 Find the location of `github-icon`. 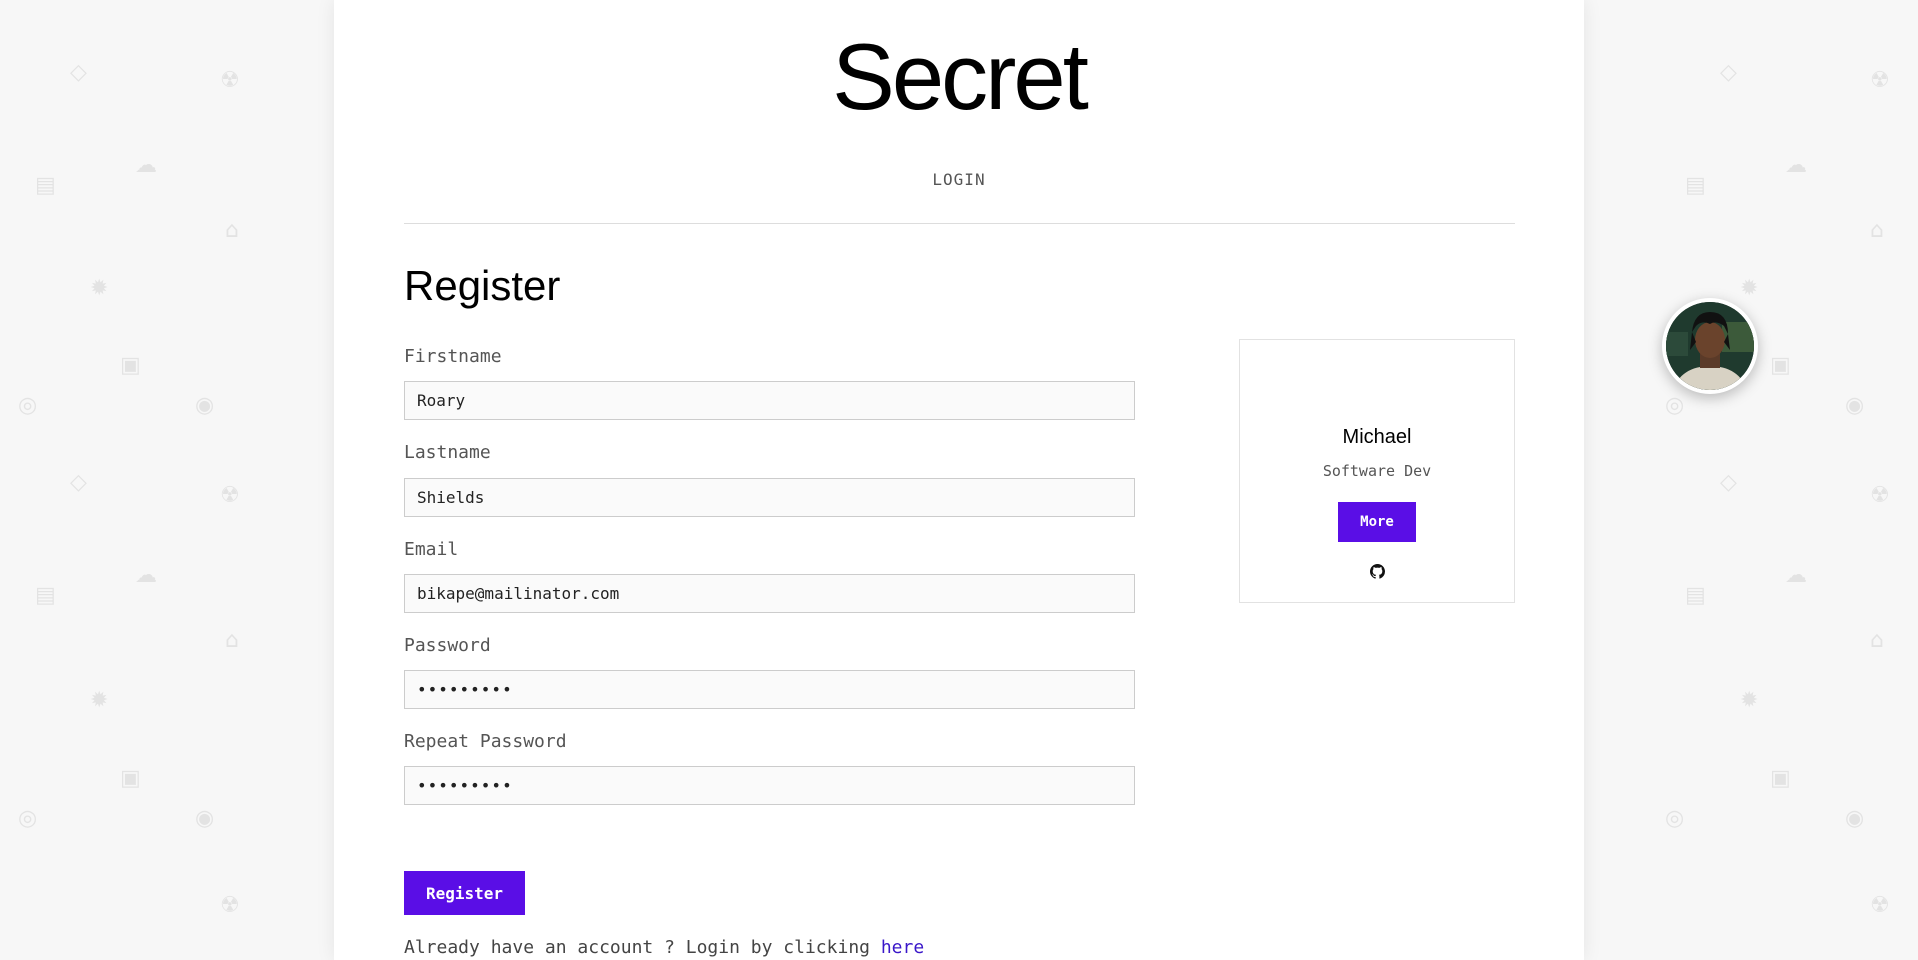

github-icon is located at coordinates (1377, 571).